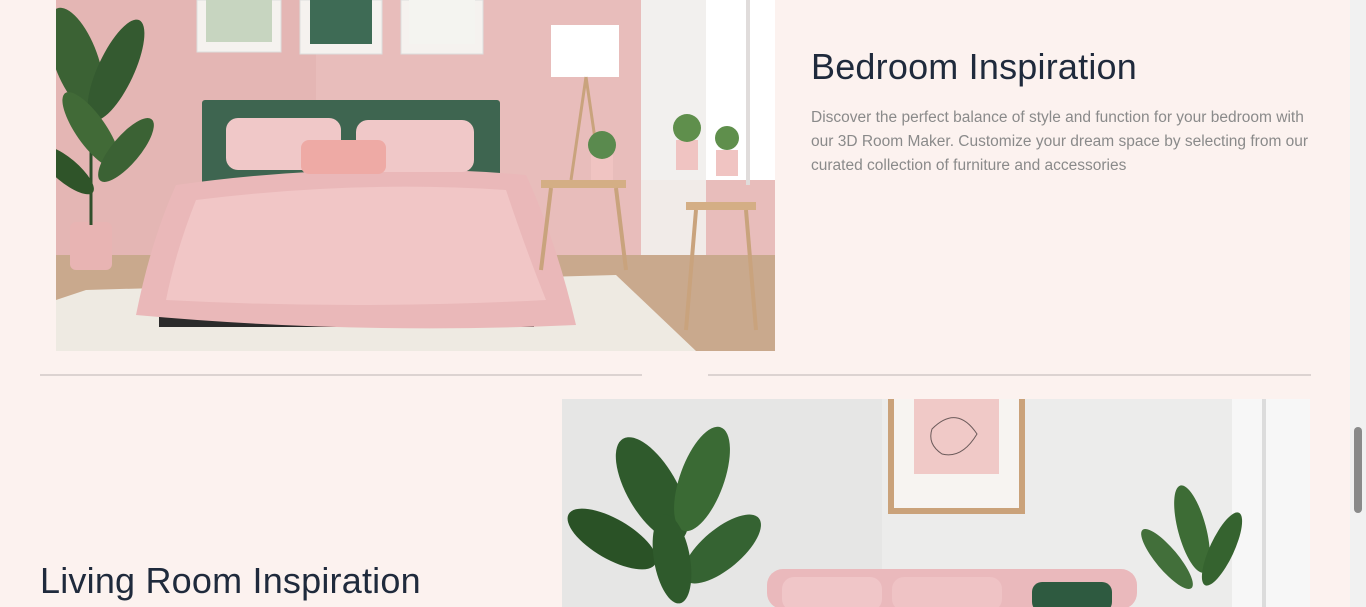 This screenshot has width=1366, height=607. I want to click on living-room-heading: Living Room Inspiration, so click(230, 580).